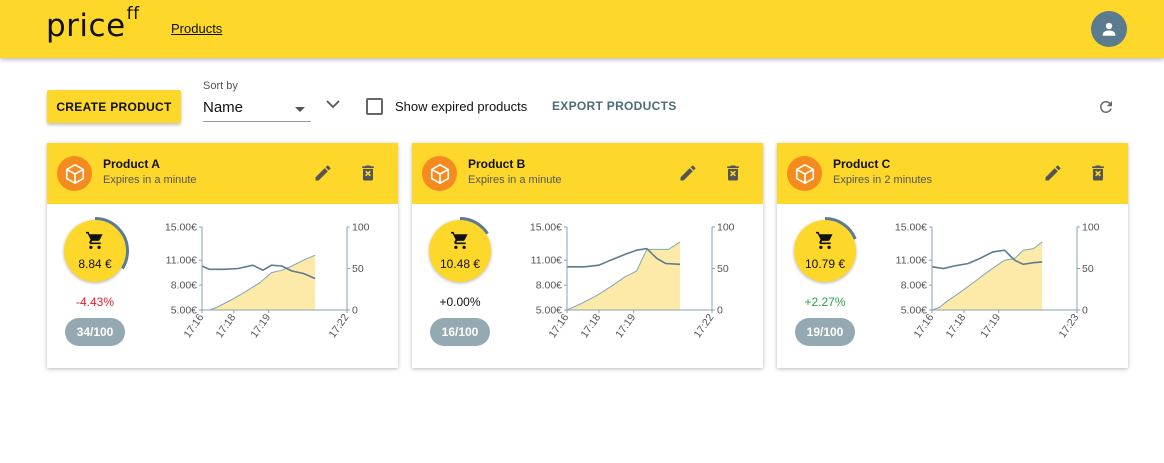 The width and height of the screenshot is (1164, 463). What do you see at coordinates (114, 106) in the screenshot?
I see `create-product-button: CREATE PRODUCT` at bounding box center [114, 106].